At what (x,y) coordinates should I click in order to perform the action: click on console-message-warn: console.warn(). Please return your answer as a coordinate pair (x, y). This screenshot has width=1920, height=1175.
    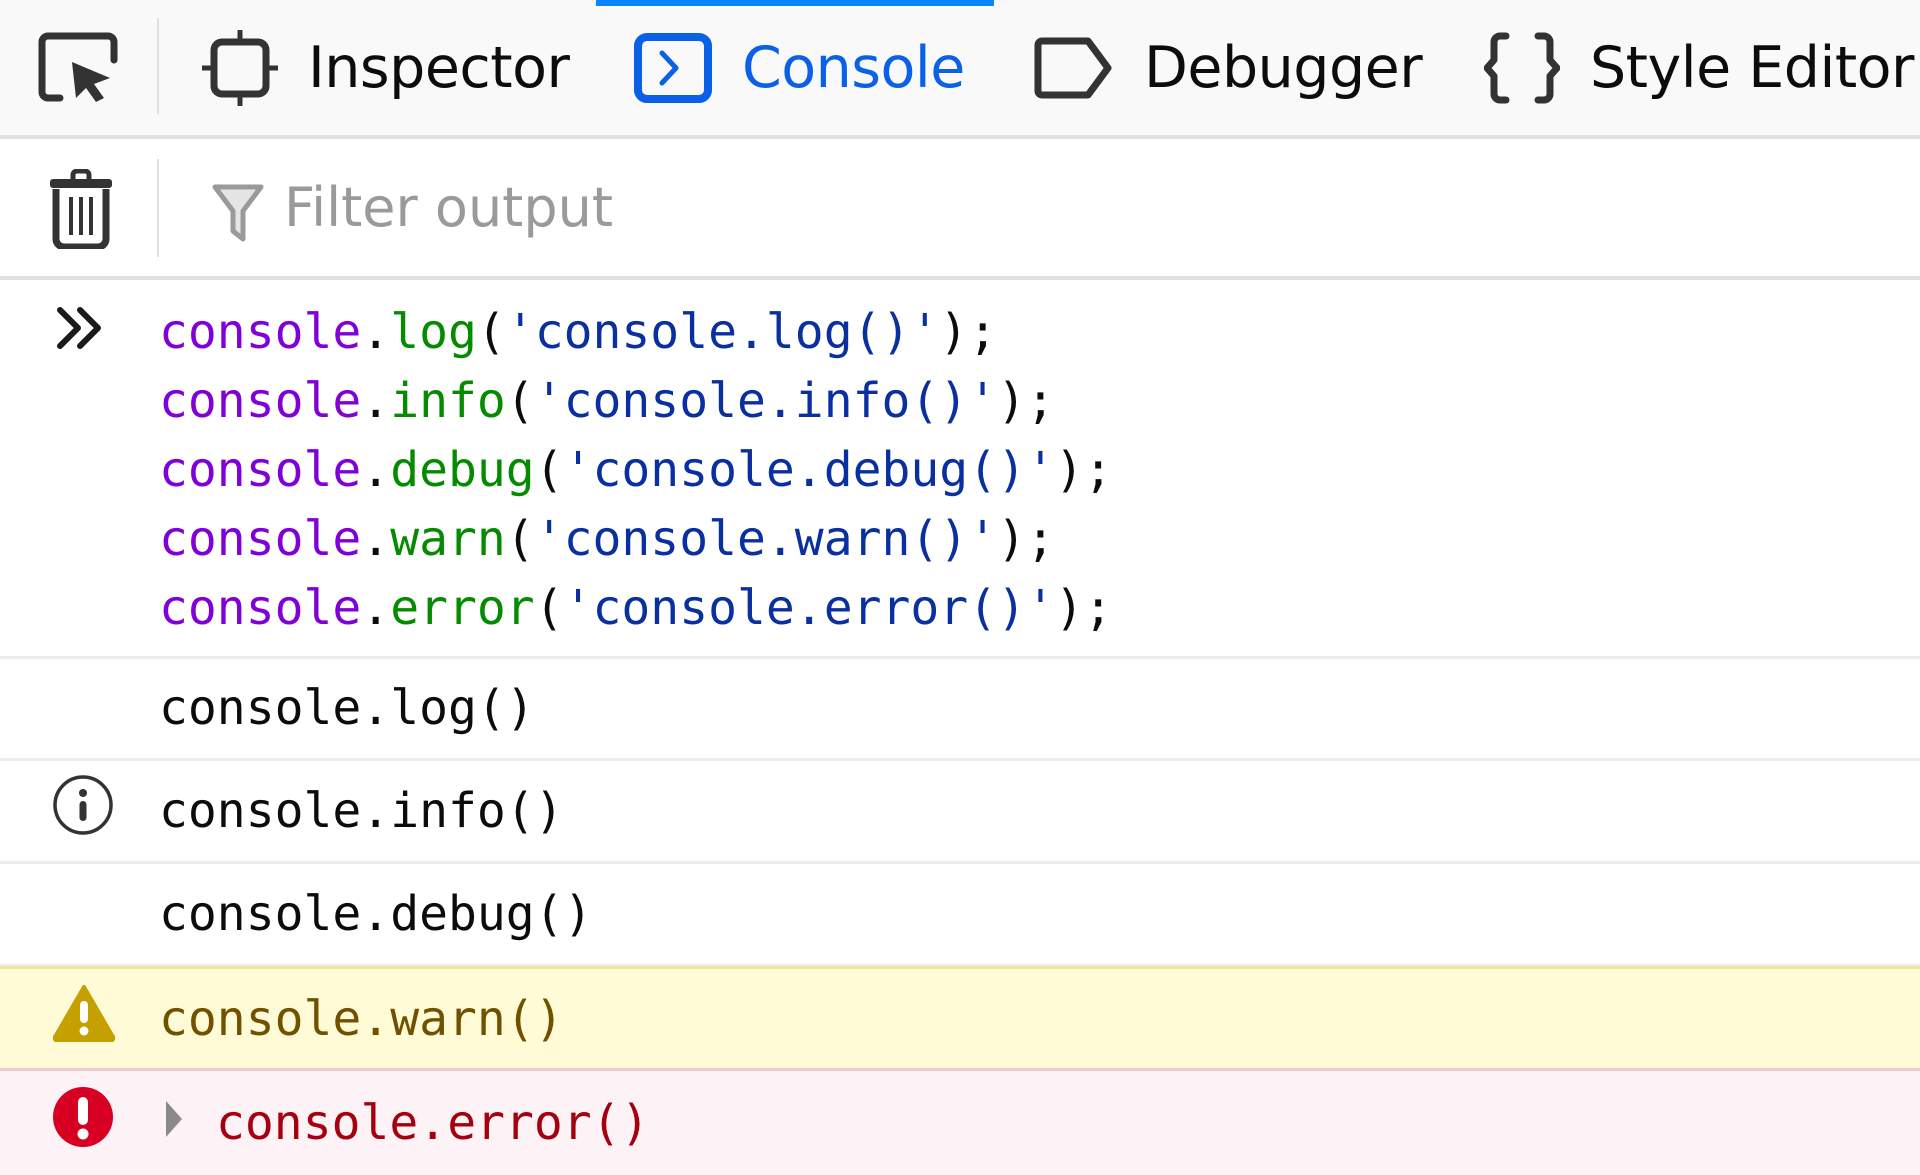
    Looking at the image, I should click on (960, 1018).